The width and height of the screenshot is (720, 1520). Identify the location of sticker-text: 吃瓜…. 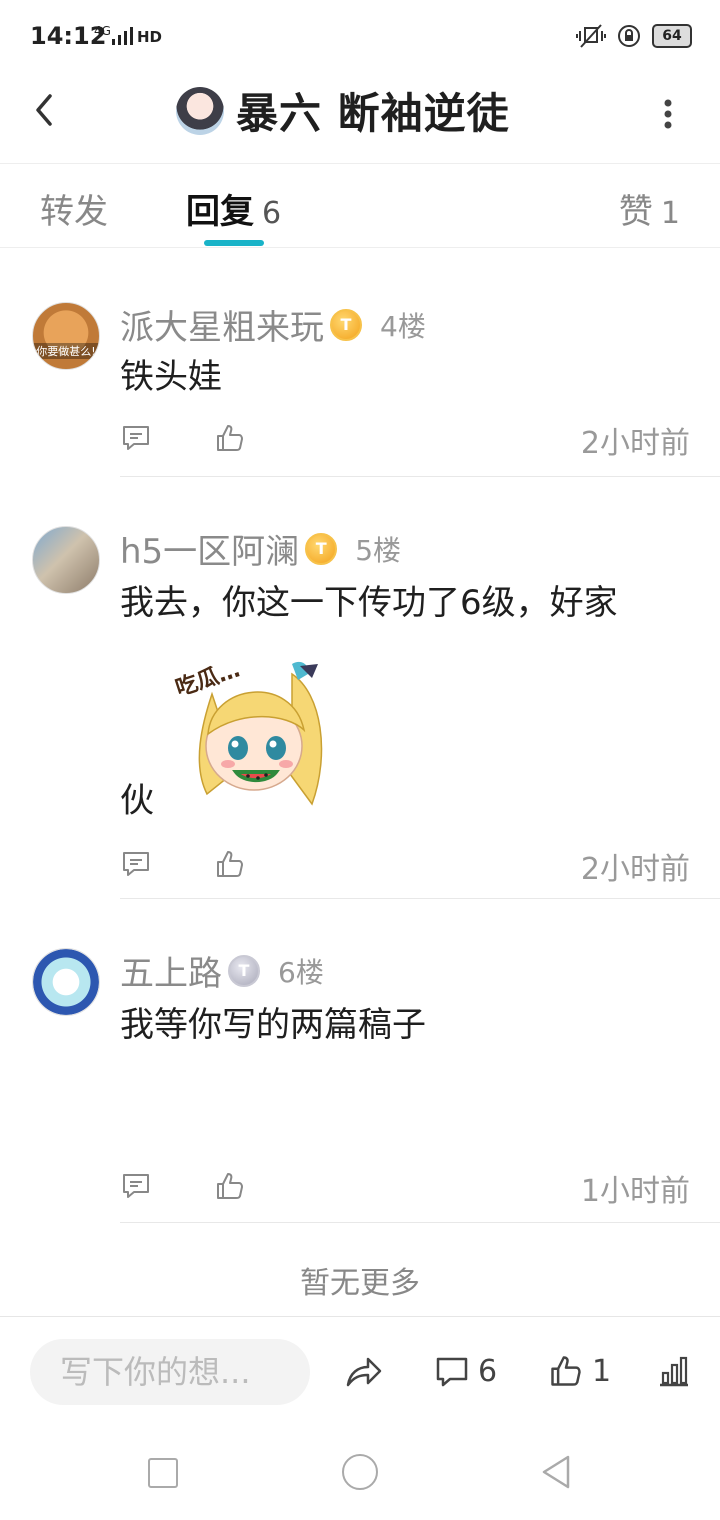
(207, 678).